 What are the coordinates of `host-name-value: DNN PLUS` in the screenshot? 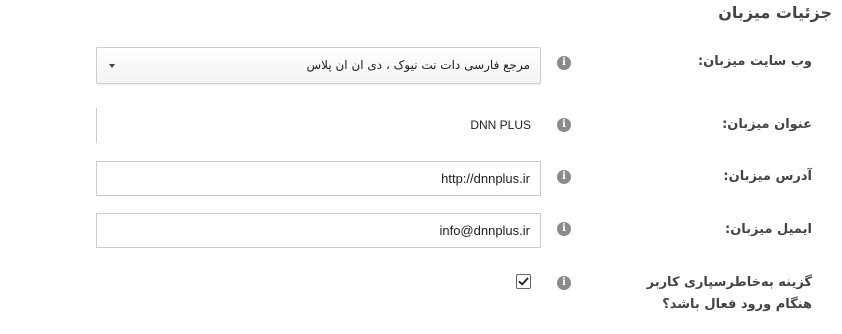 It's located at (318, 125).